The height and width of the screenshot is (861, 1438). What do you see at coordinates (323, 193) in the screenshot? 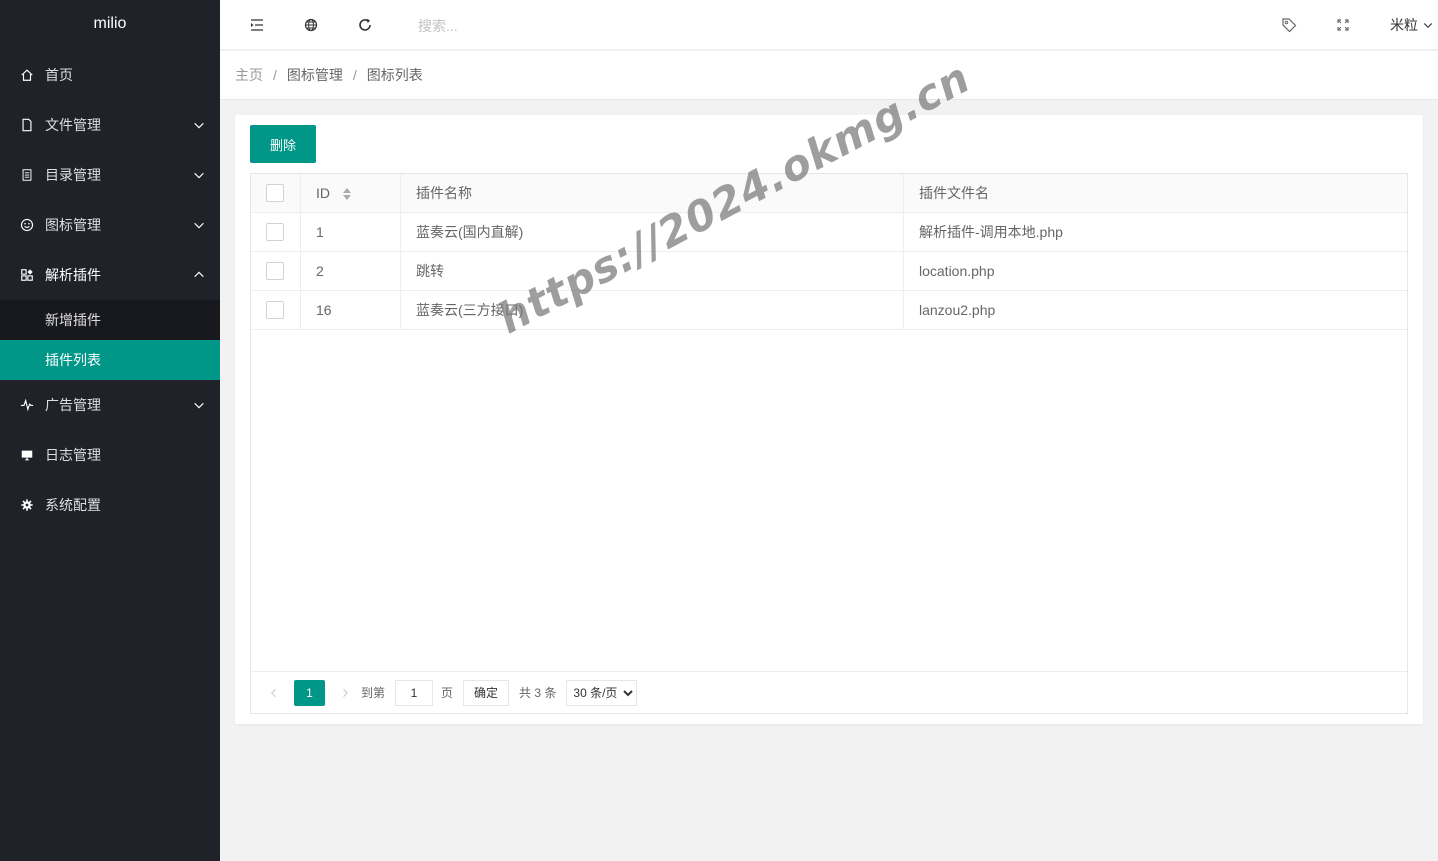
I see `column-header-label: ID` at bounding box center [323, 193].